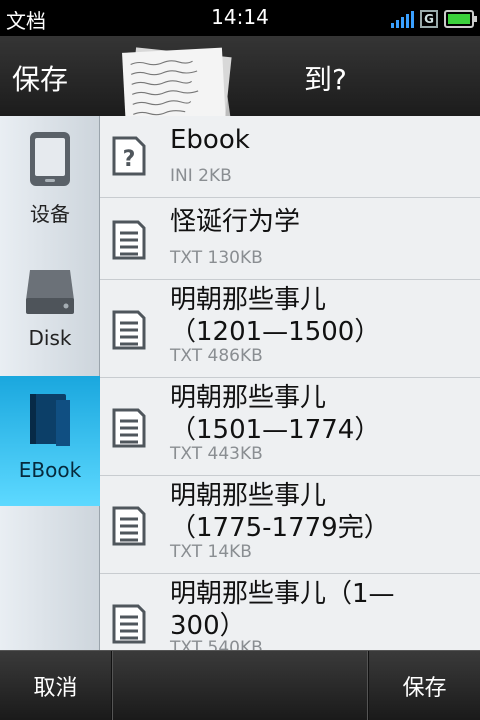 This screenshot has height=720, width=480. What do you see at coordinates (50, 214) in the screenshot?
I see `sidebar-item-label: 设备` at bounding box center [50, 214].